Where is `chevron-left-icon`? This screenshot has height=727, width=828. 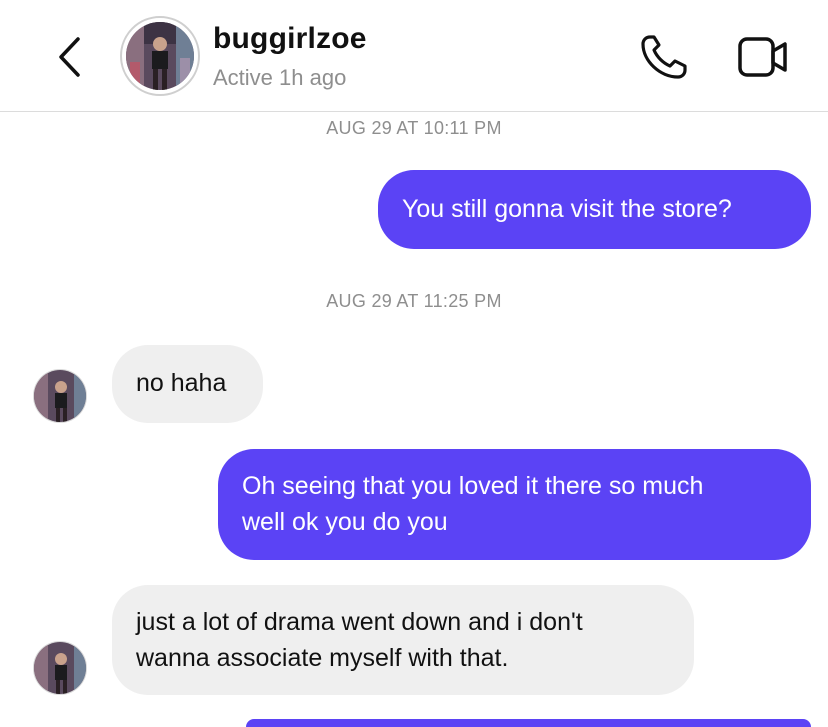
chevron-left-icon is located at coordinates (69, 57).